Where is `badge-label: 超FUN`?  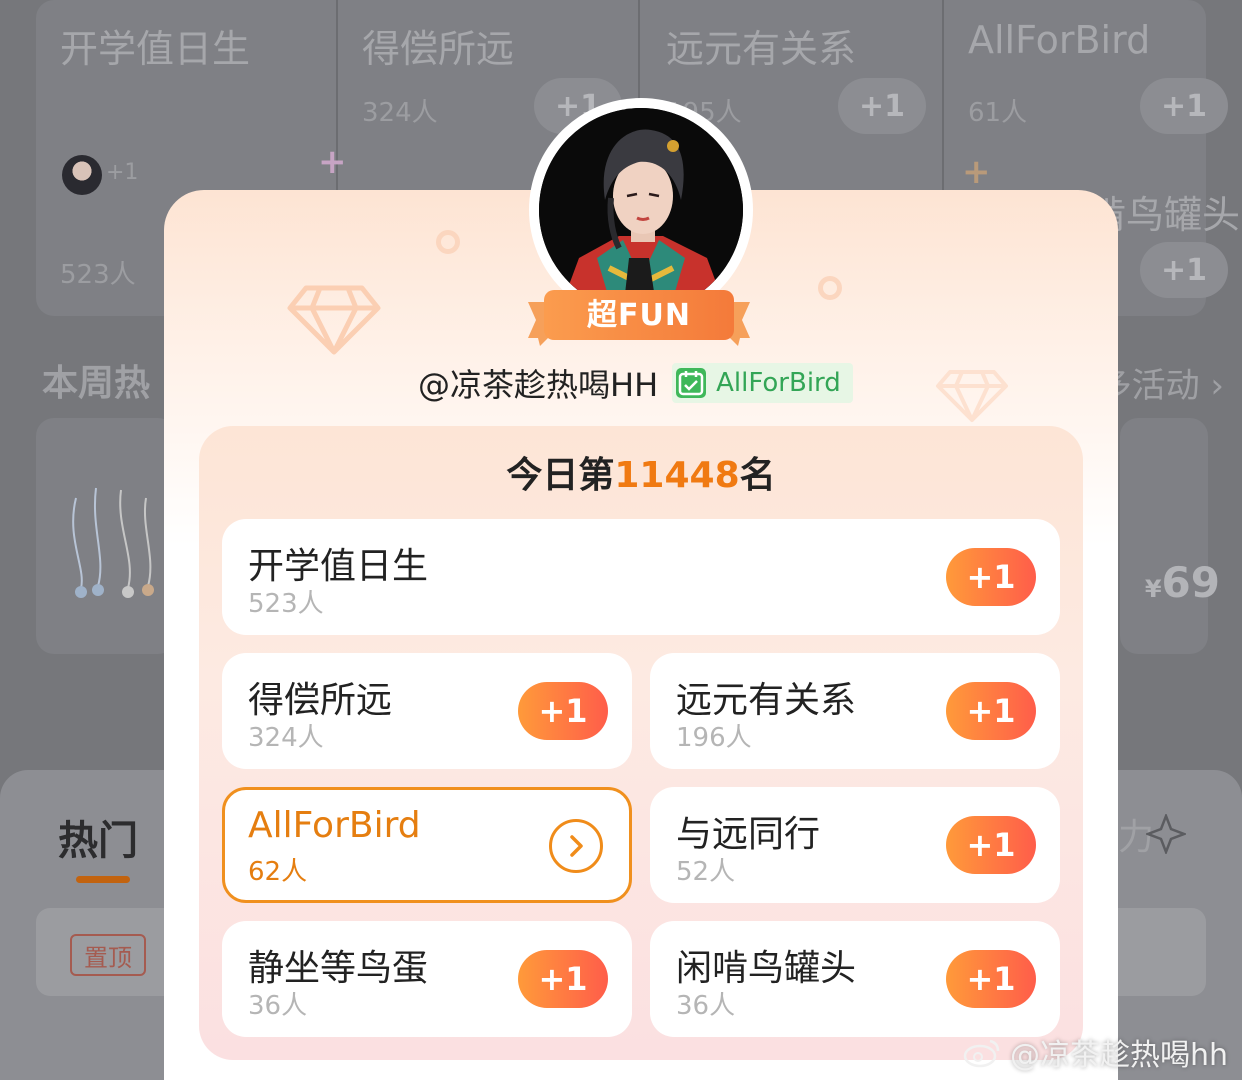 badge-label: 超FUN is located at coordinates (639, 315).